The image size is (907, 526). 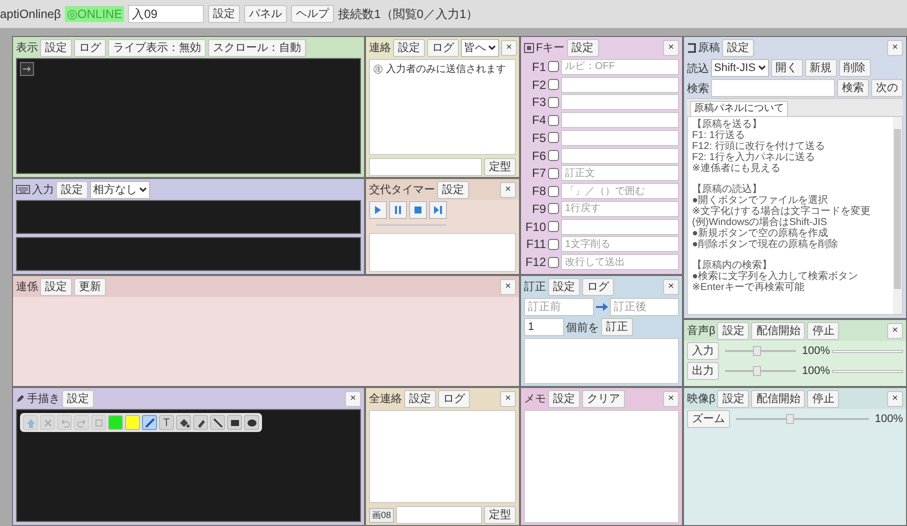 What do you see at coordinates (544, 327) in the screenshot?
I see `count-field: 1` at bounding box center [544, 327].